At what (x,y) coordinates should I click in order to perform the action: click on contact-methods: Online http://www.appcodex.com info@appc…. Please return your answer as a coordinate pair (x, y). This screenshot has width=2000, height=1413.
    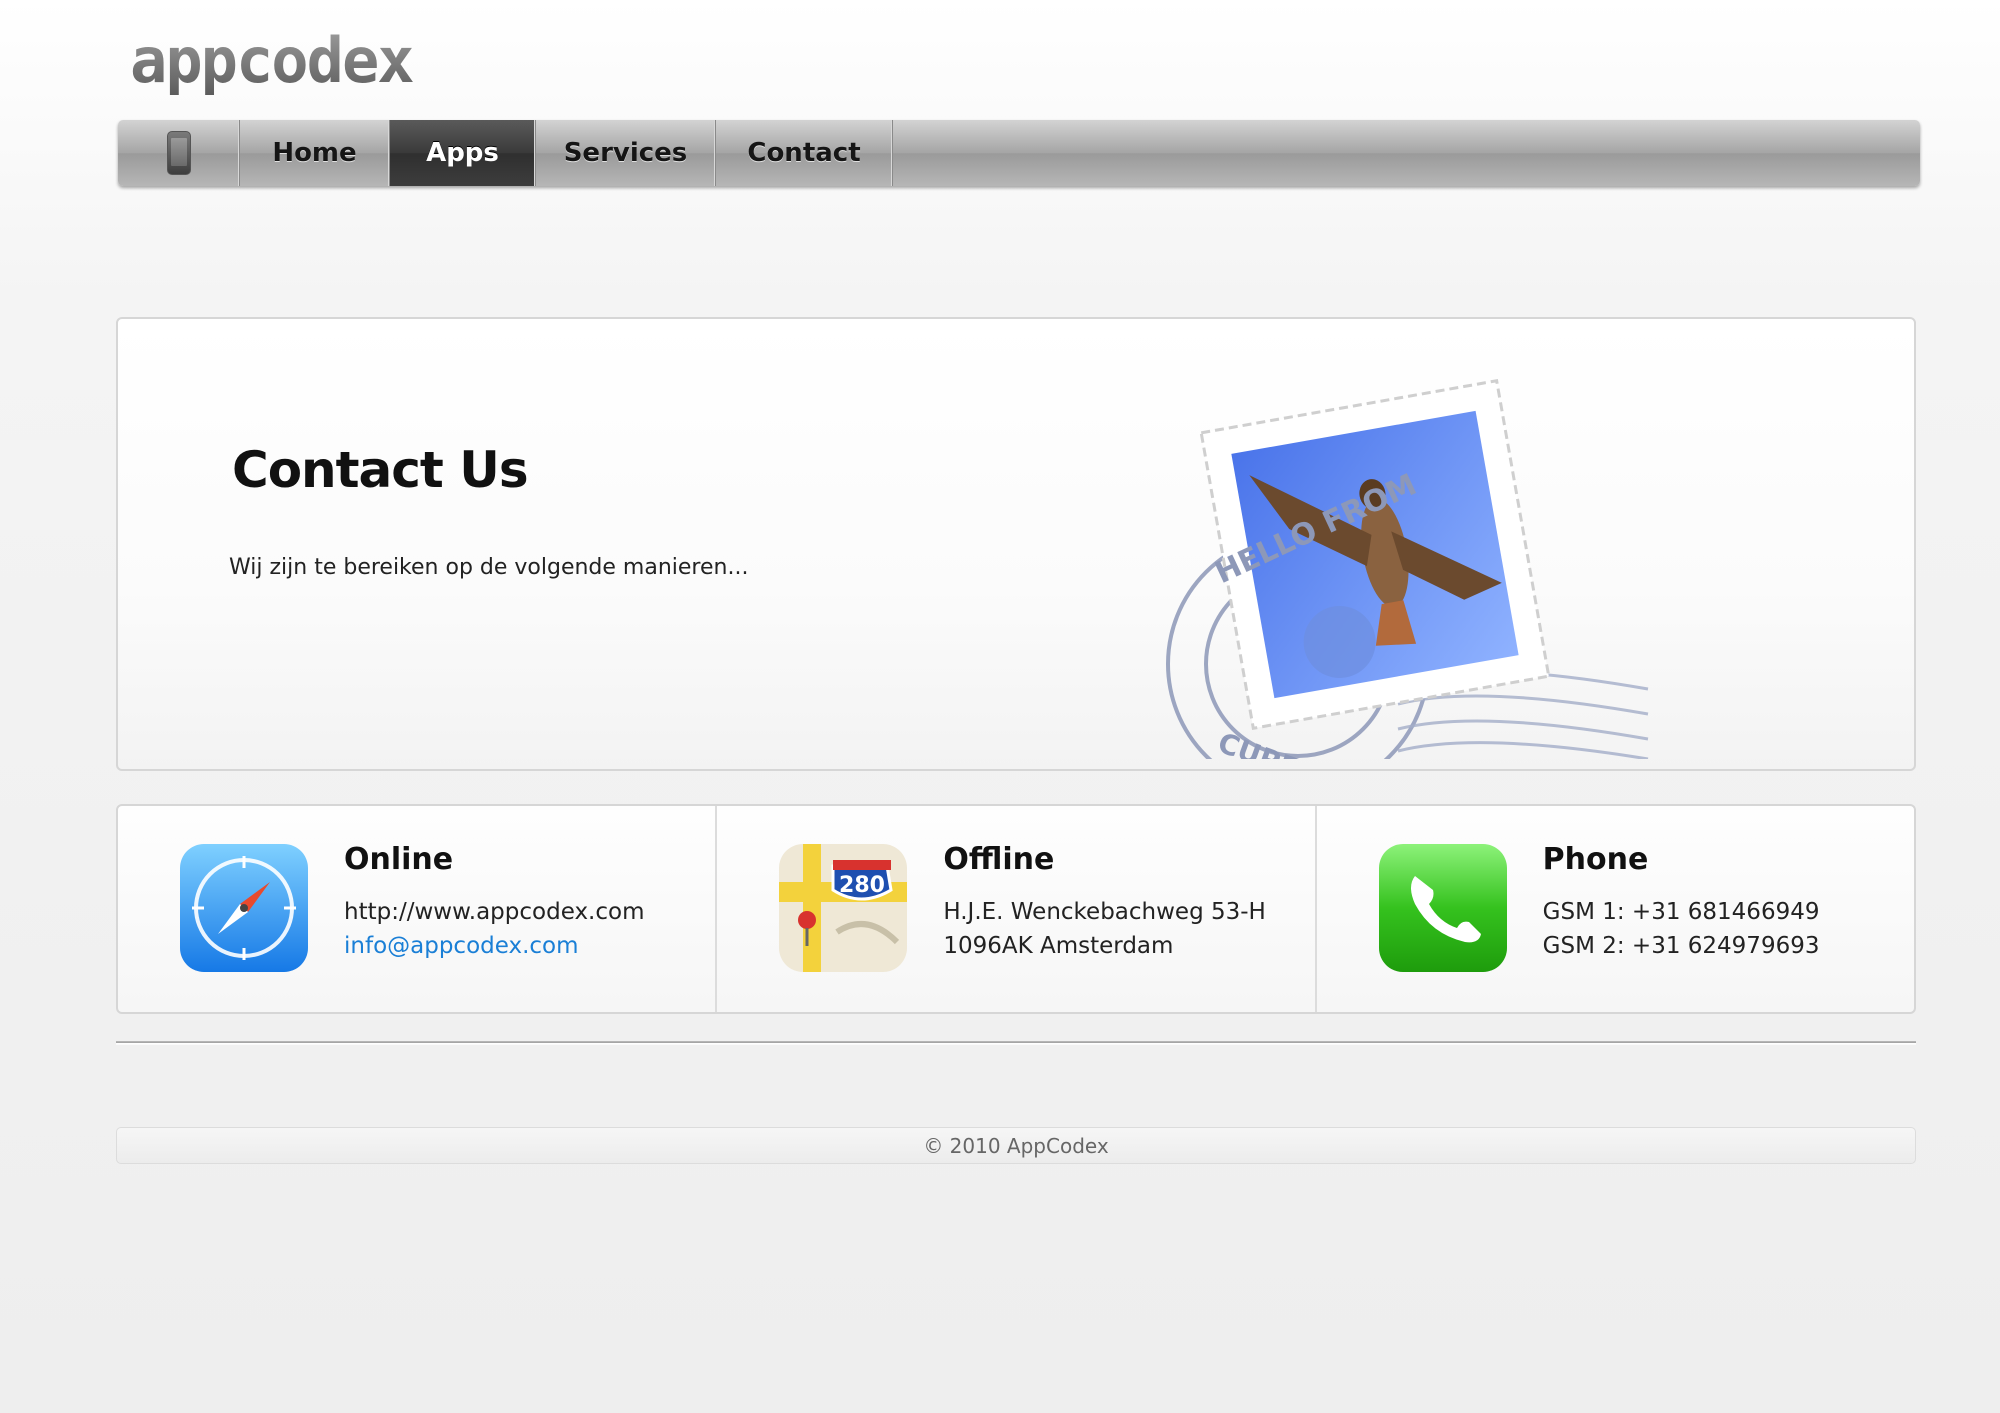
    Looking at the image, I should click on (1016, 909).